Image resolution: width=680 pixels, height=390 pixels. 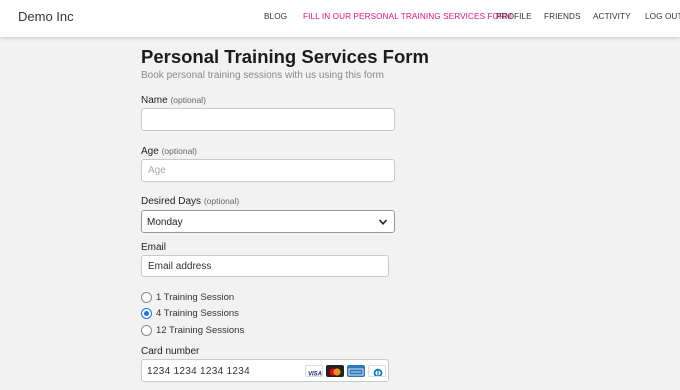 What do you see at coordinates (154, 100) in the screenshot?
I see `name-label-text: Name` at bounding box center [154, 100].